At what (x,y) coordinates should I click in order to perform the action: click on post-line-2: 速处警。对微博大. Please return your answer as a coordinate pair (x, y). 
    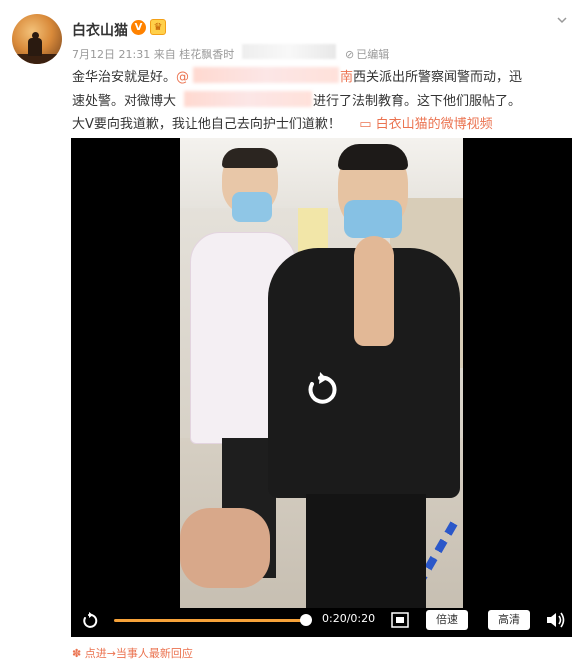
    Looking at the image, I should click on (124, 99).